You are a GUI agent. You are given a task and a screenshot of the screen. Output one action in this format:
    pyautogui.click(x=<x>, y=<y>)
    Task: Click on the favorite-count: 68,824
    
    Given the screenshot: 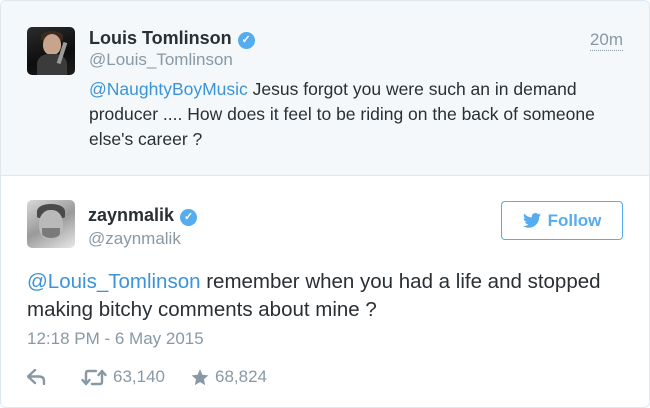 What is the action you would take?
    pyautogui.click(x=241, y=376)
    